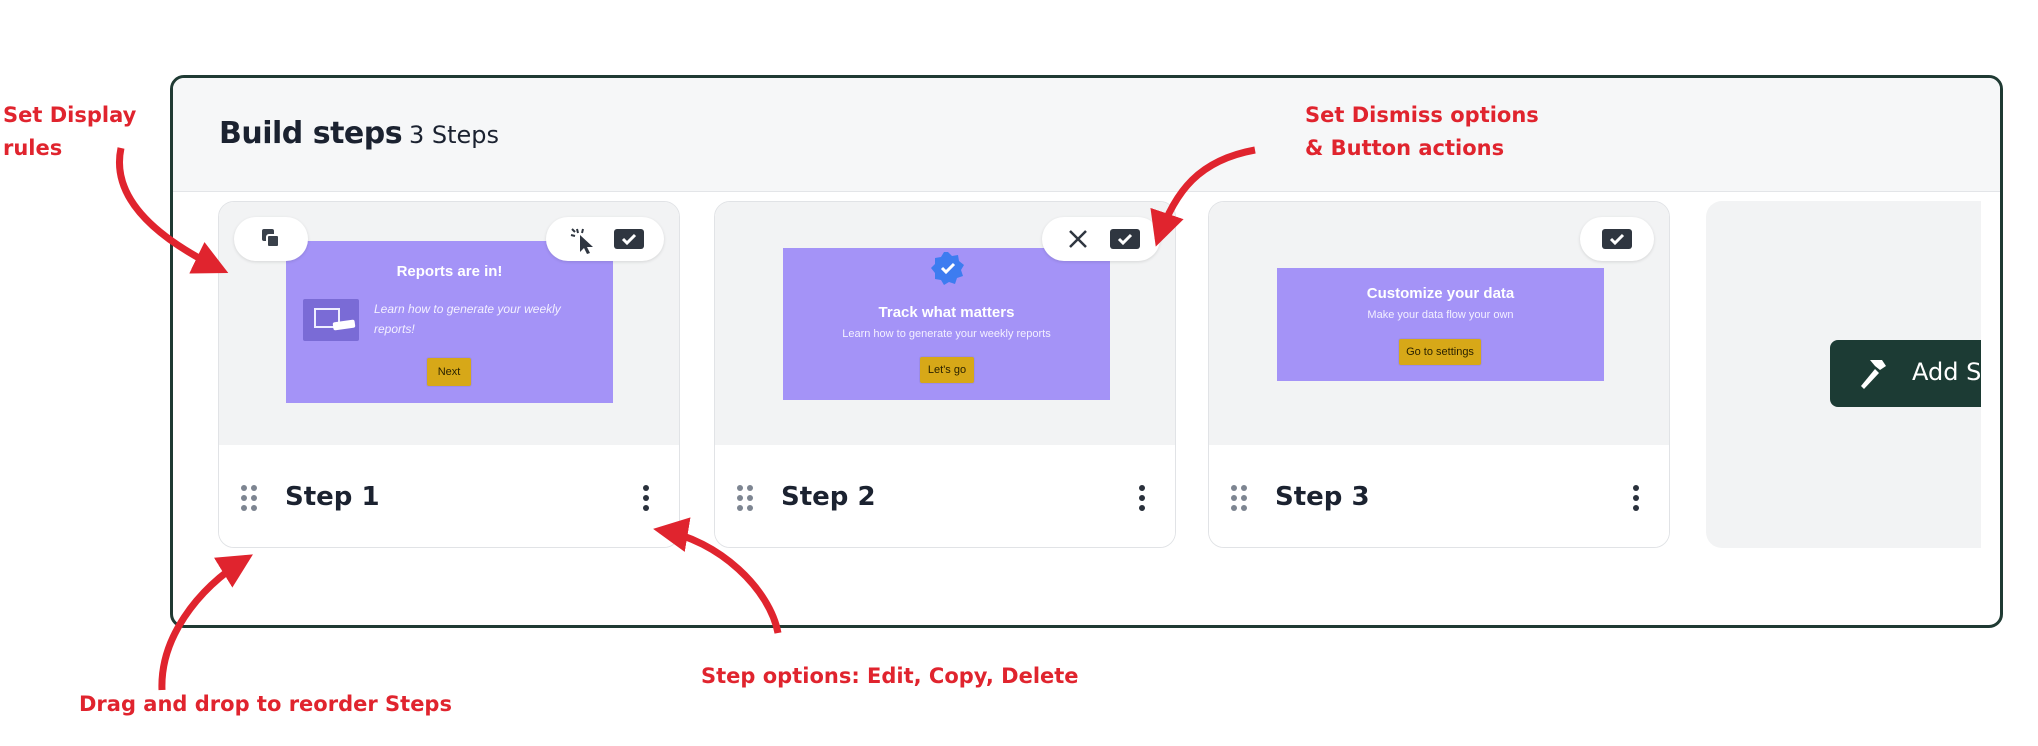  What do you see at coordinates (205, 622) in the screenshot?
I see `arrow-drag-reorder` at bounding box center [205, 622].